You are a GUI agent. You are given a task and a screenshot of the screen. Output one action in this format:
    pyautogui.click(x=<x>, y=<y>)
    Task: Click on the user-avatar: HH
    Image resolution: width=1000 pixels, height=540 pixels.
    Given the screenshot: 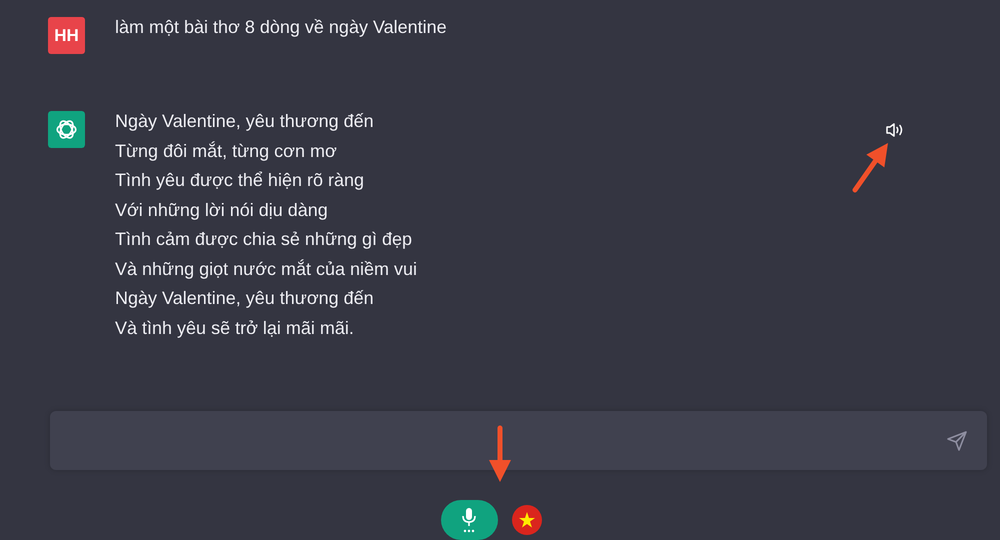 What is the action you would take?
    pyautogui.click(x=66, y=35)
    